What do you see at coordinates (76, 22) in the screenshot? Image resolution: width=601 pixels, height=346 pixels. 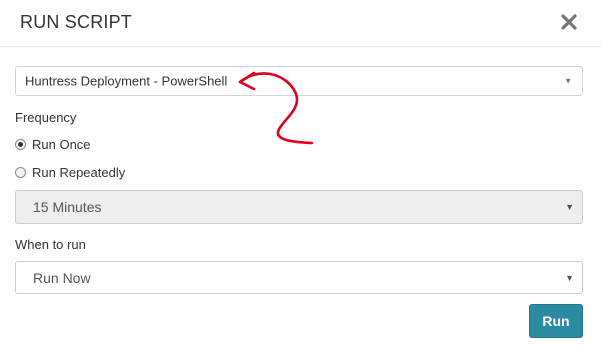 I see `dialog-title: RUN SCRIPT` at bounding box center [76, 22].